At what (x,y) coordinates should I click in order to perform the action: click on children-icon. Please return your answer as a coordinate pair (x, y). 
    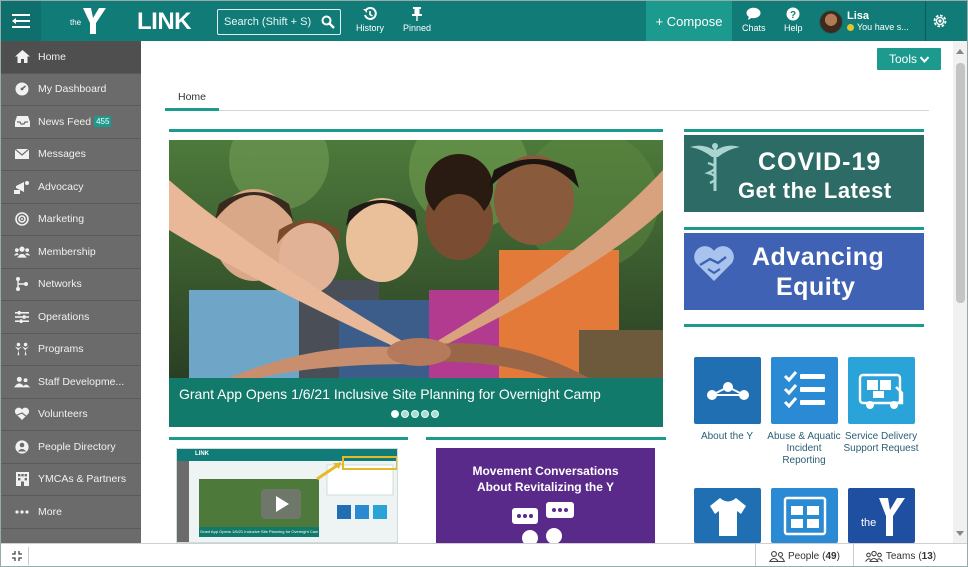
    Looking at the image, I should click on (22, 349).